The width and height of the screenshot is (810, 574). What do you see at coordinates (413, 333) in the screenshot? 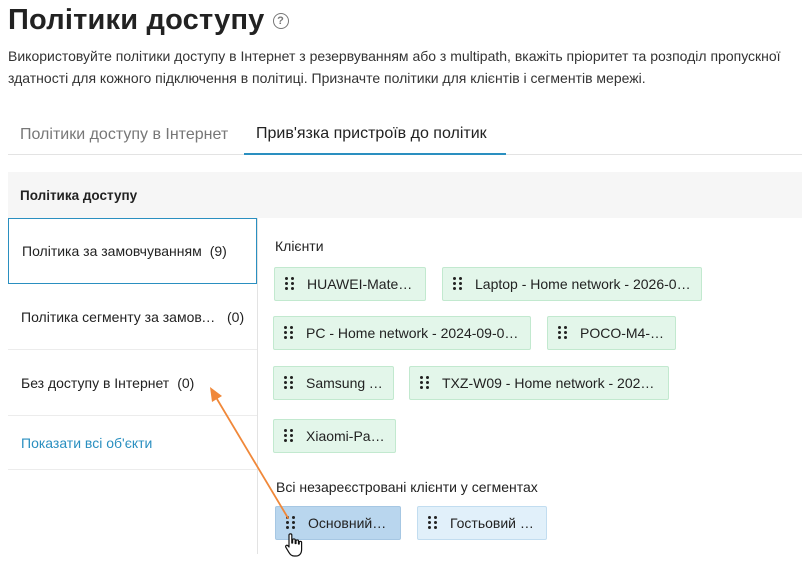
I see `client-name: PC - Home network - 2024-09-07 01:02` at bounding box center [413, 333].